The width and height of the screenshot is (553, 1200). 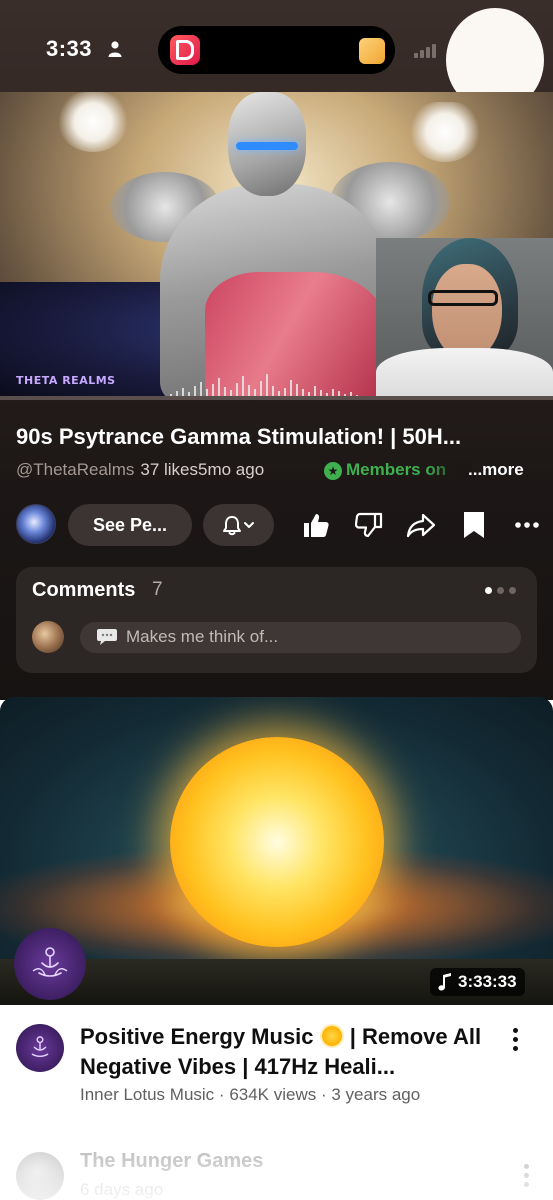 I want to click on channel-watermark: THETA REALMS, so click(x=66, y=380).